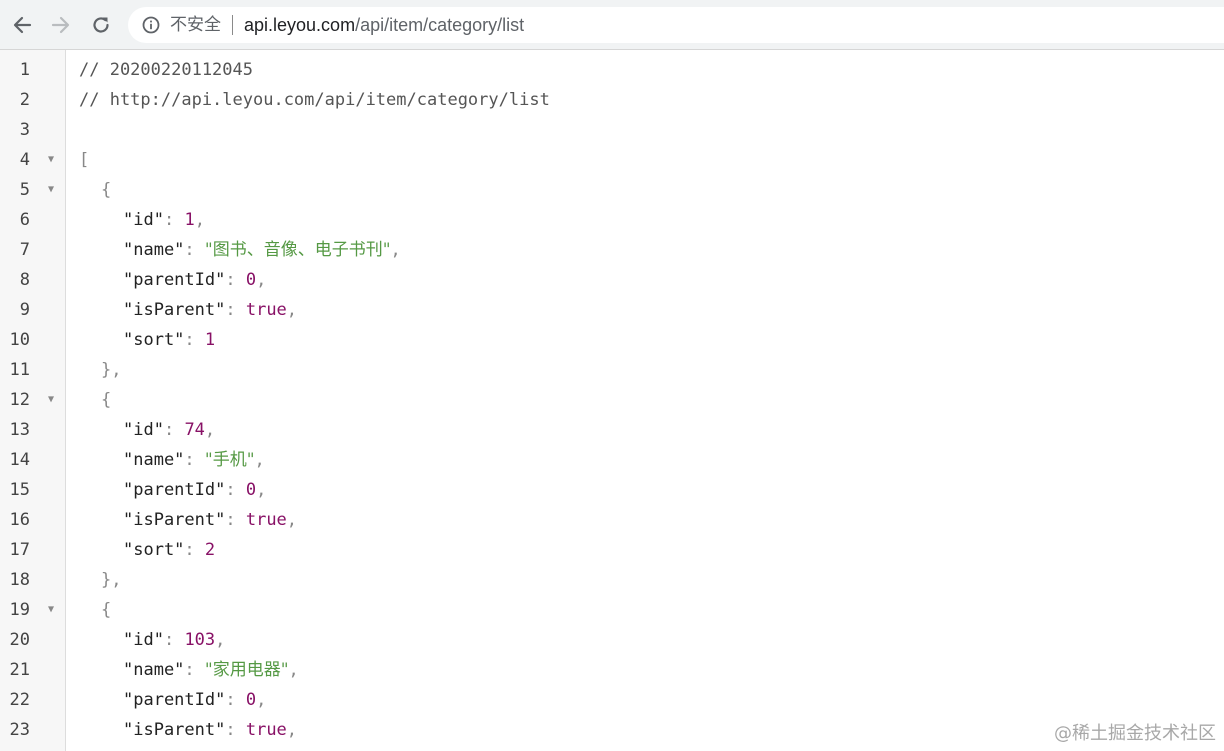 The image size is (1224, 751). I want to click on code-line: 19 ▼ {, so click(612, 610).